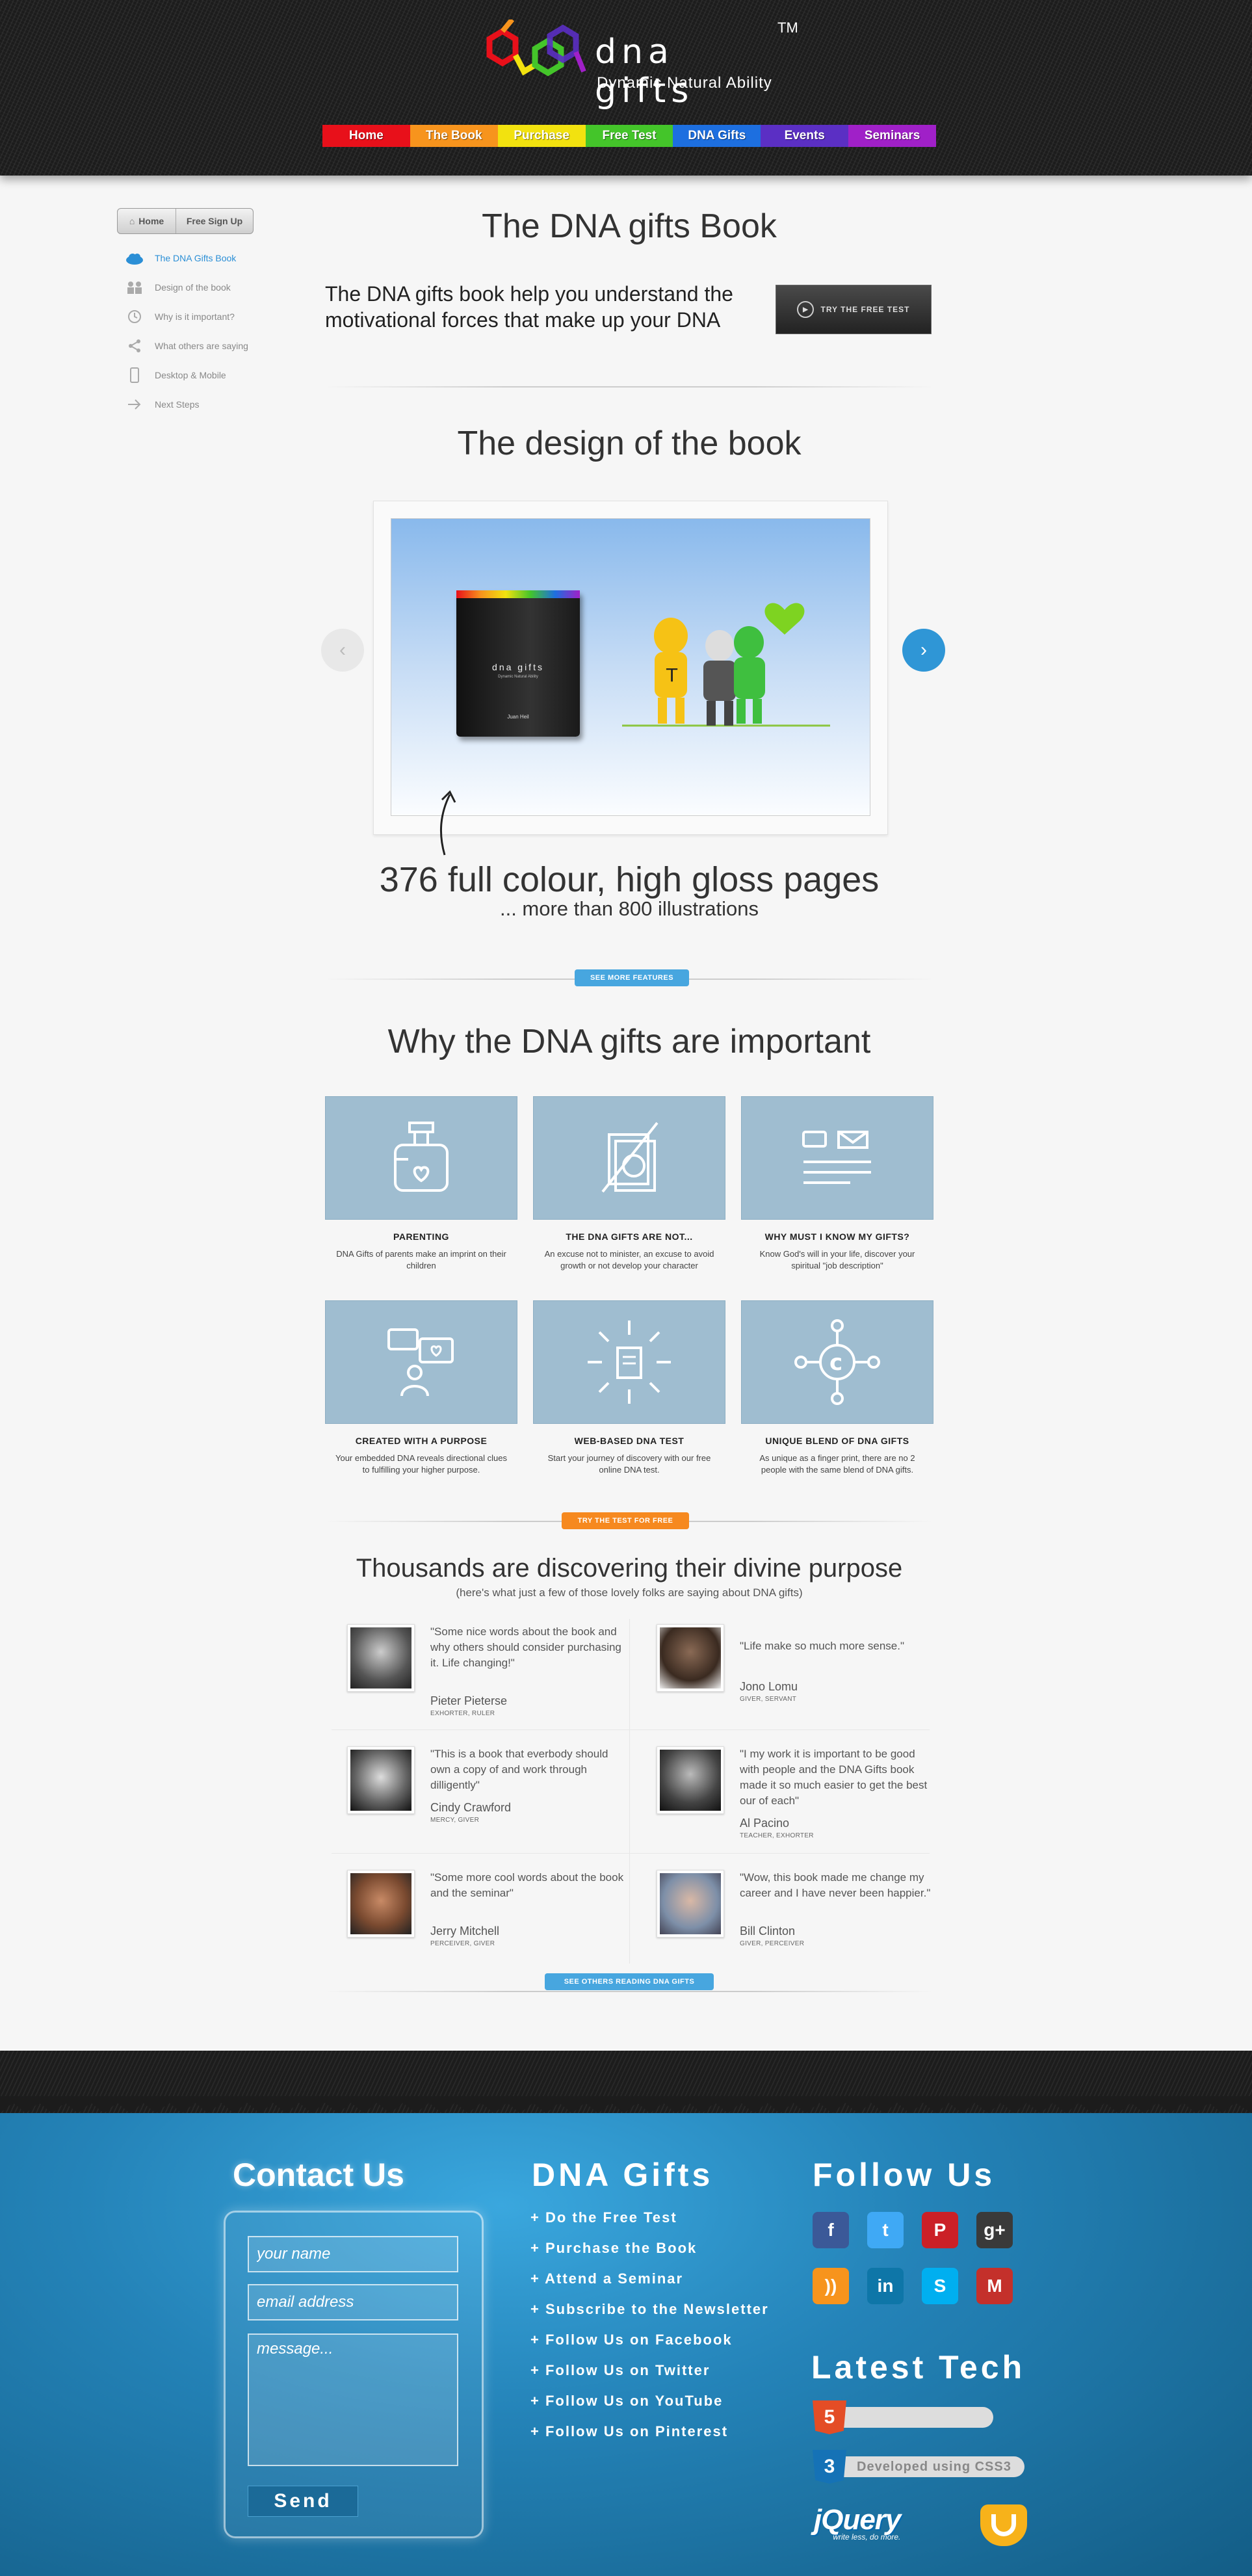 The width and height of the screenshot is (1252, 2576). Describe the element at coordinates (806, 309) in the screenshot. I see `play-icon: ▶` at that location.